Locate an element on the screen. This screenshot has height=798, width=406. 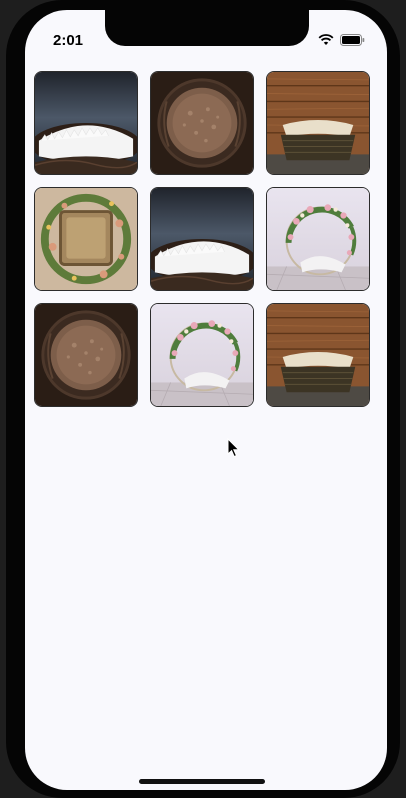
wifi-icon is located at coordinates (326, 39).